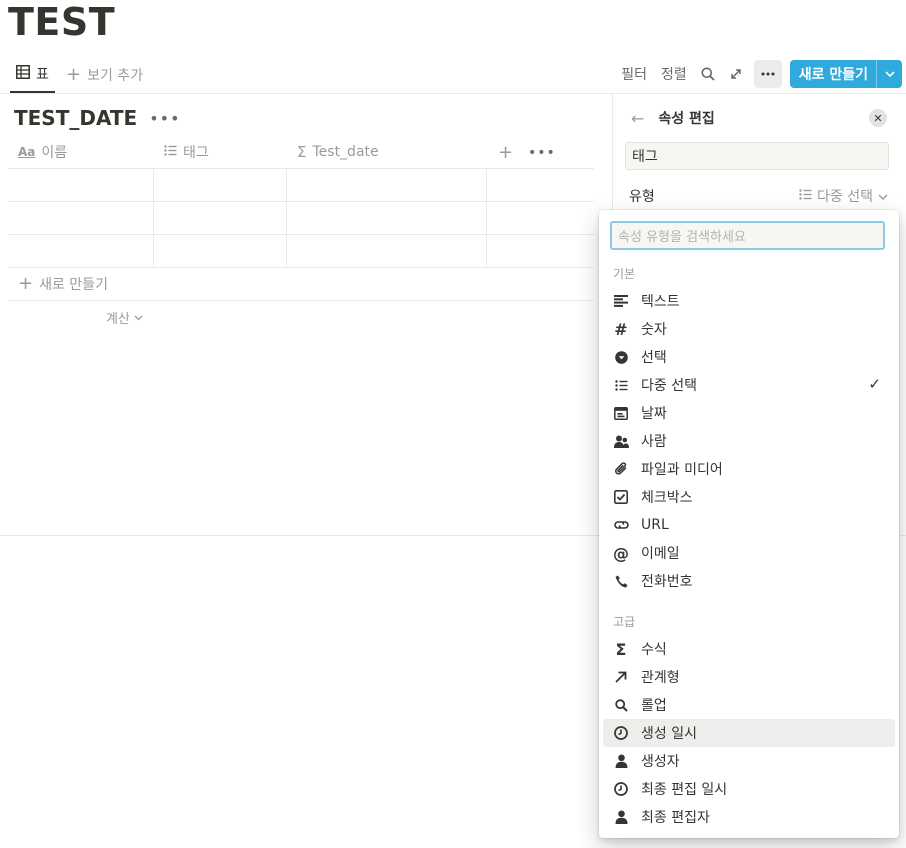 The image size is (906, 848). I want to click on menu-item-url: URL, so click(749, 525).